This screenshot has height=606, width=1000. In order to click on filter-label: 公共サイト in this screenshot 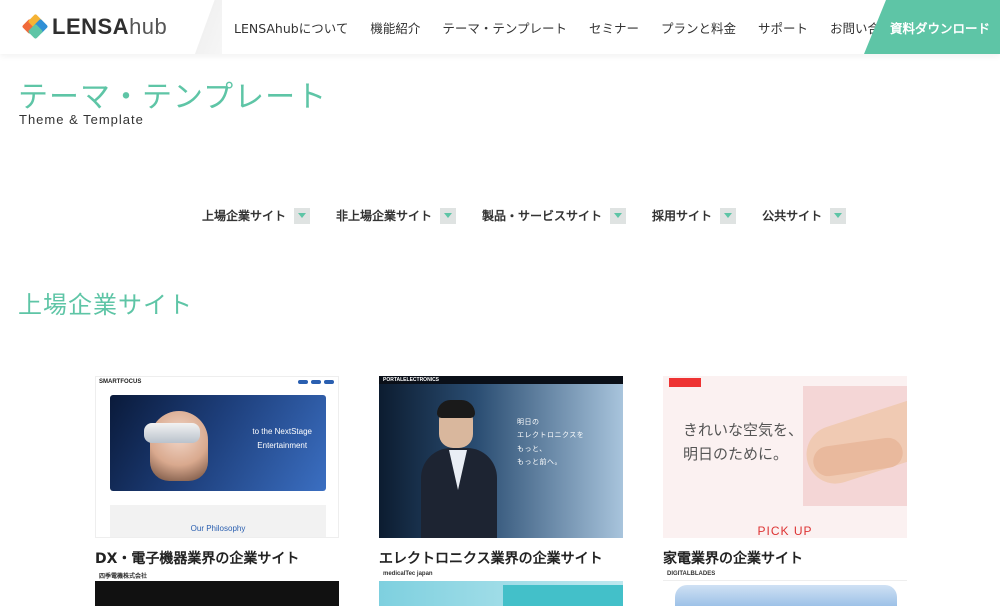, I will do `click(792, 216)`.